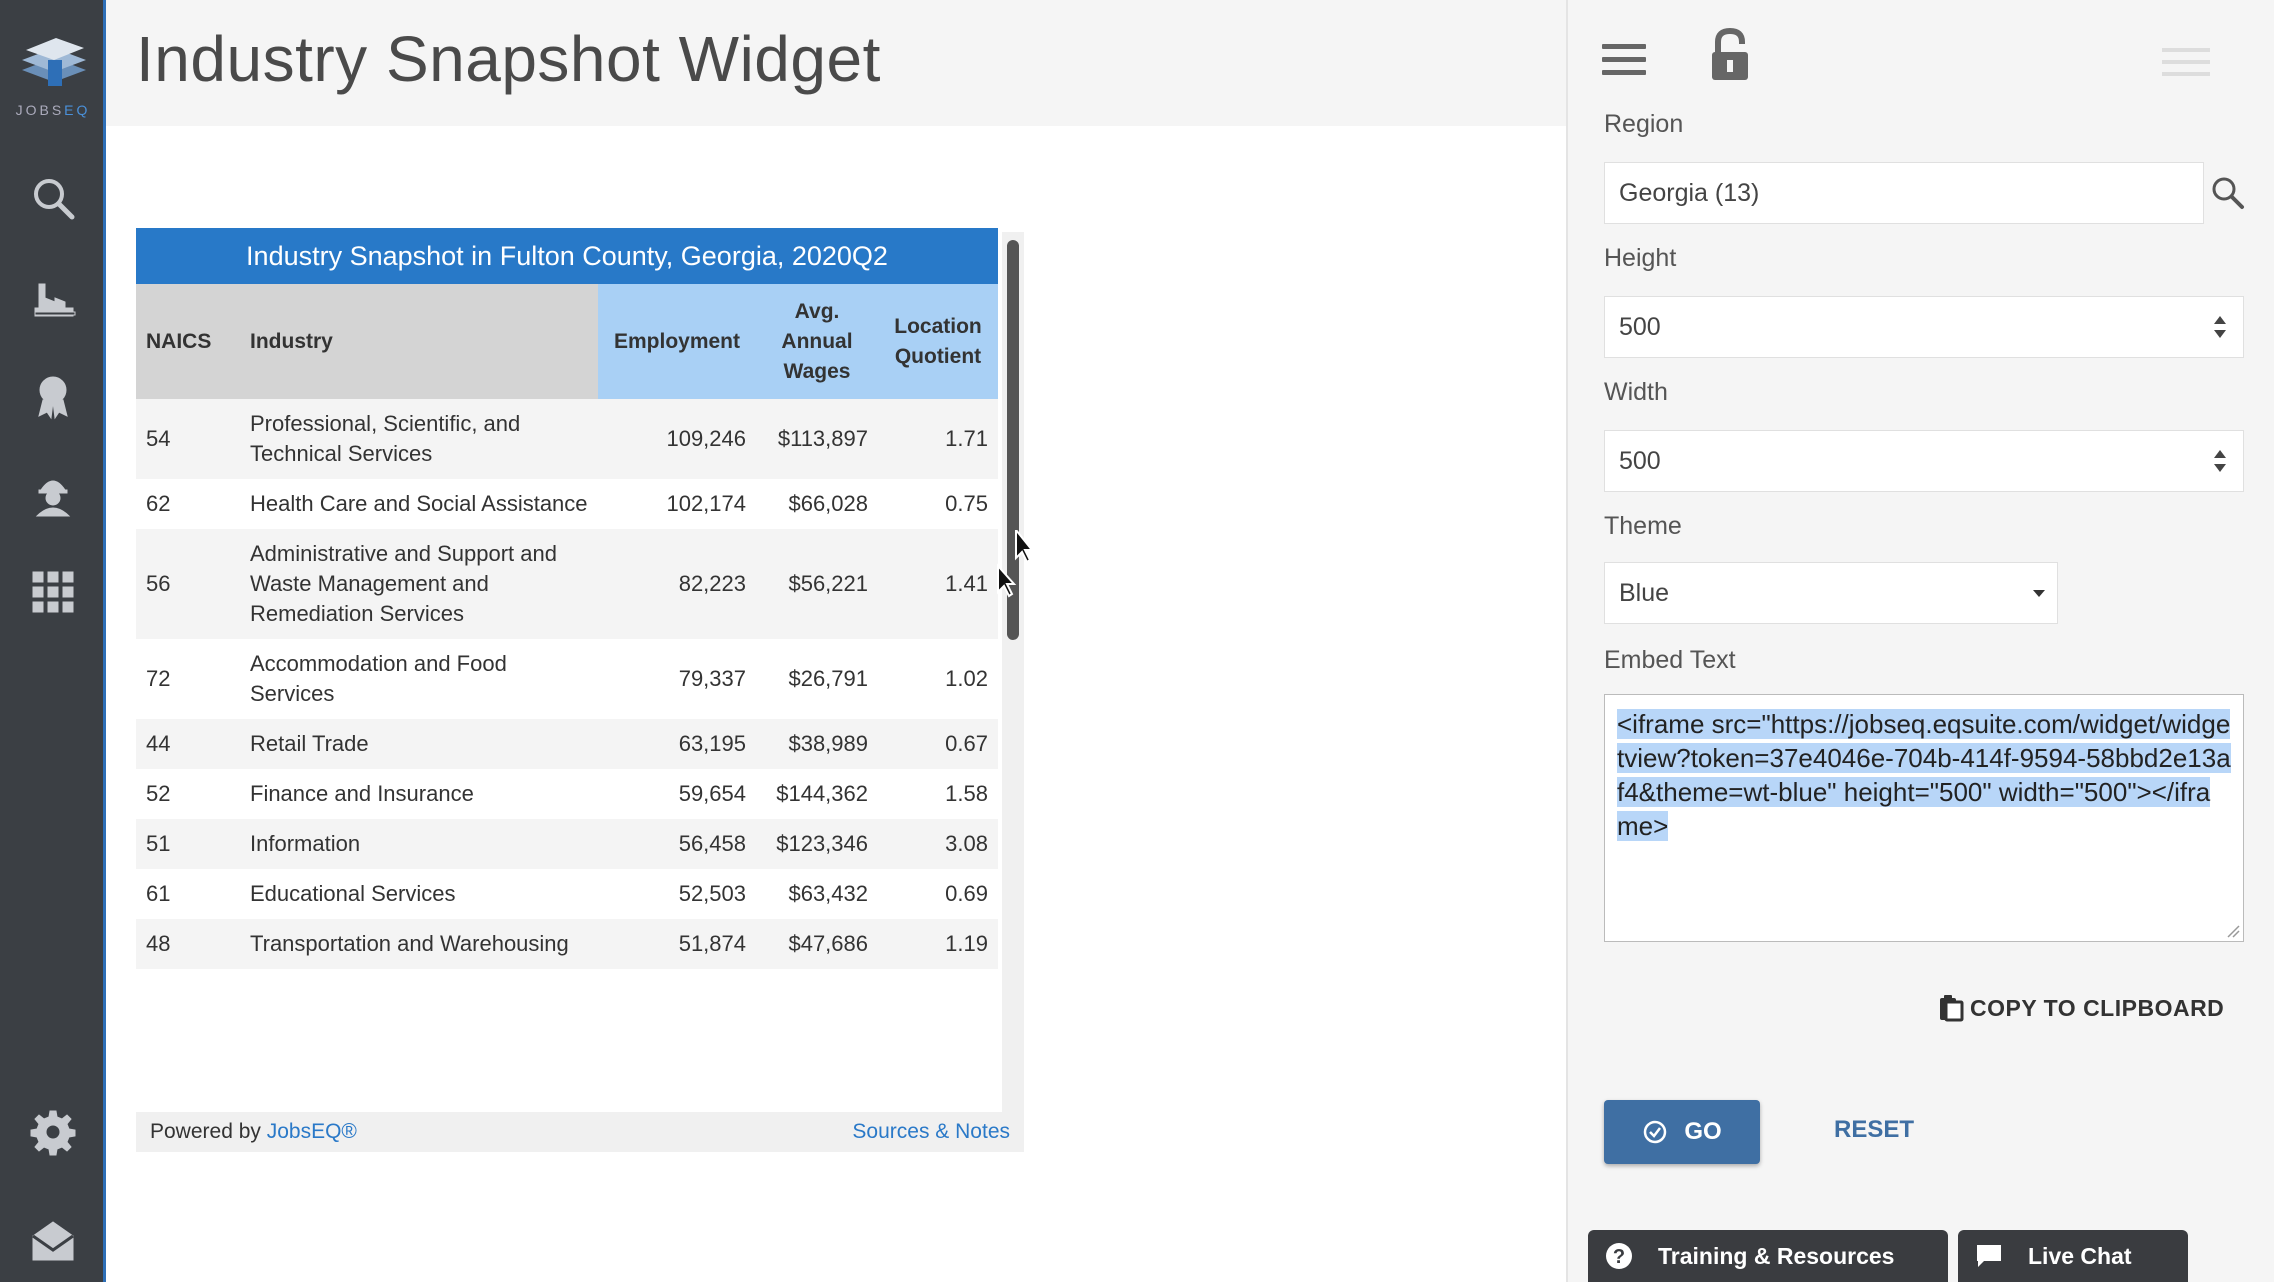  I want to click on mouse-cursor-icon, so click(1014, 564).